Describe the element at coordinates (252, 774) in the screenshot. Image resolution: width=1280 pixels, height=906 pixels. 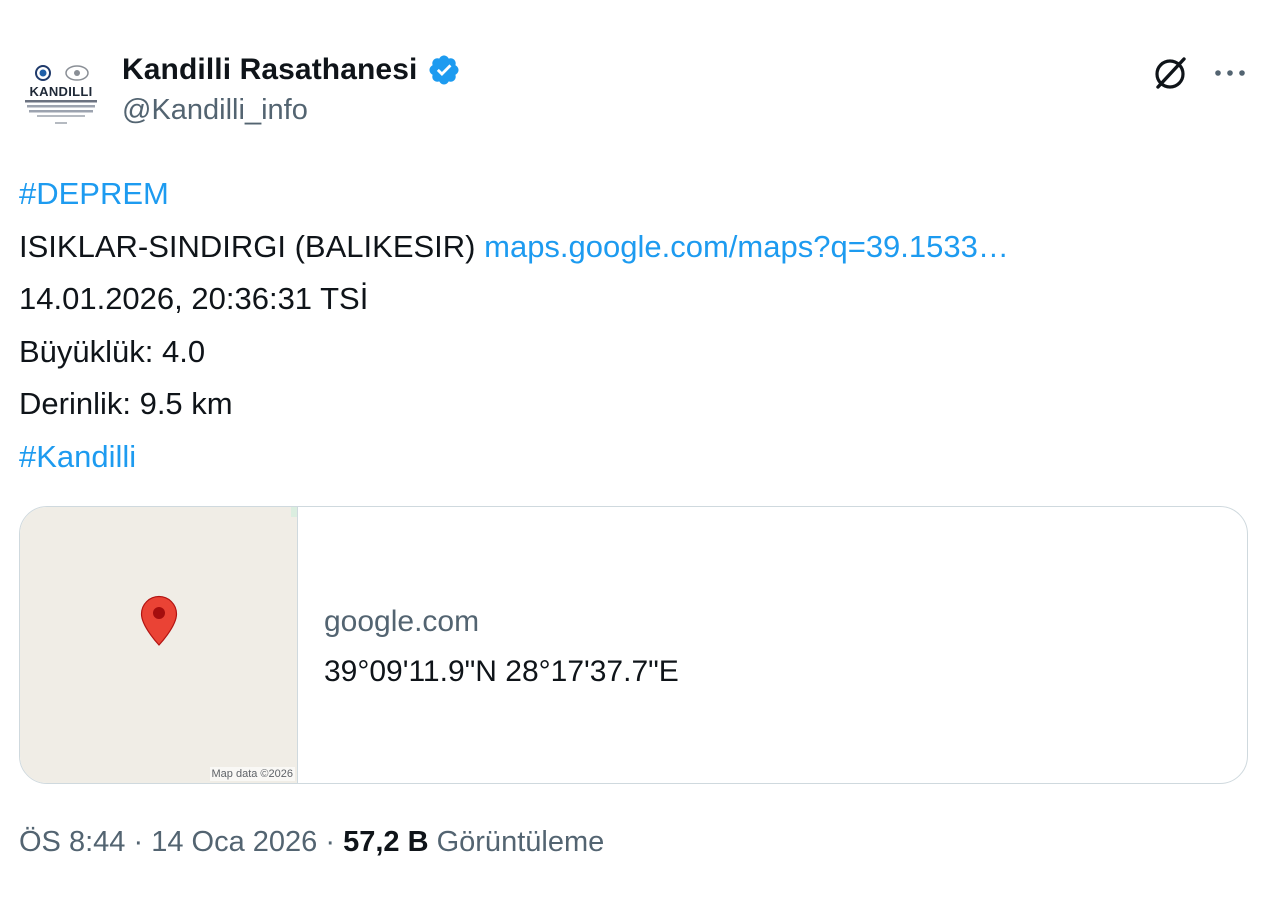
I see `map-attribution: Map data ©2026` at that location.